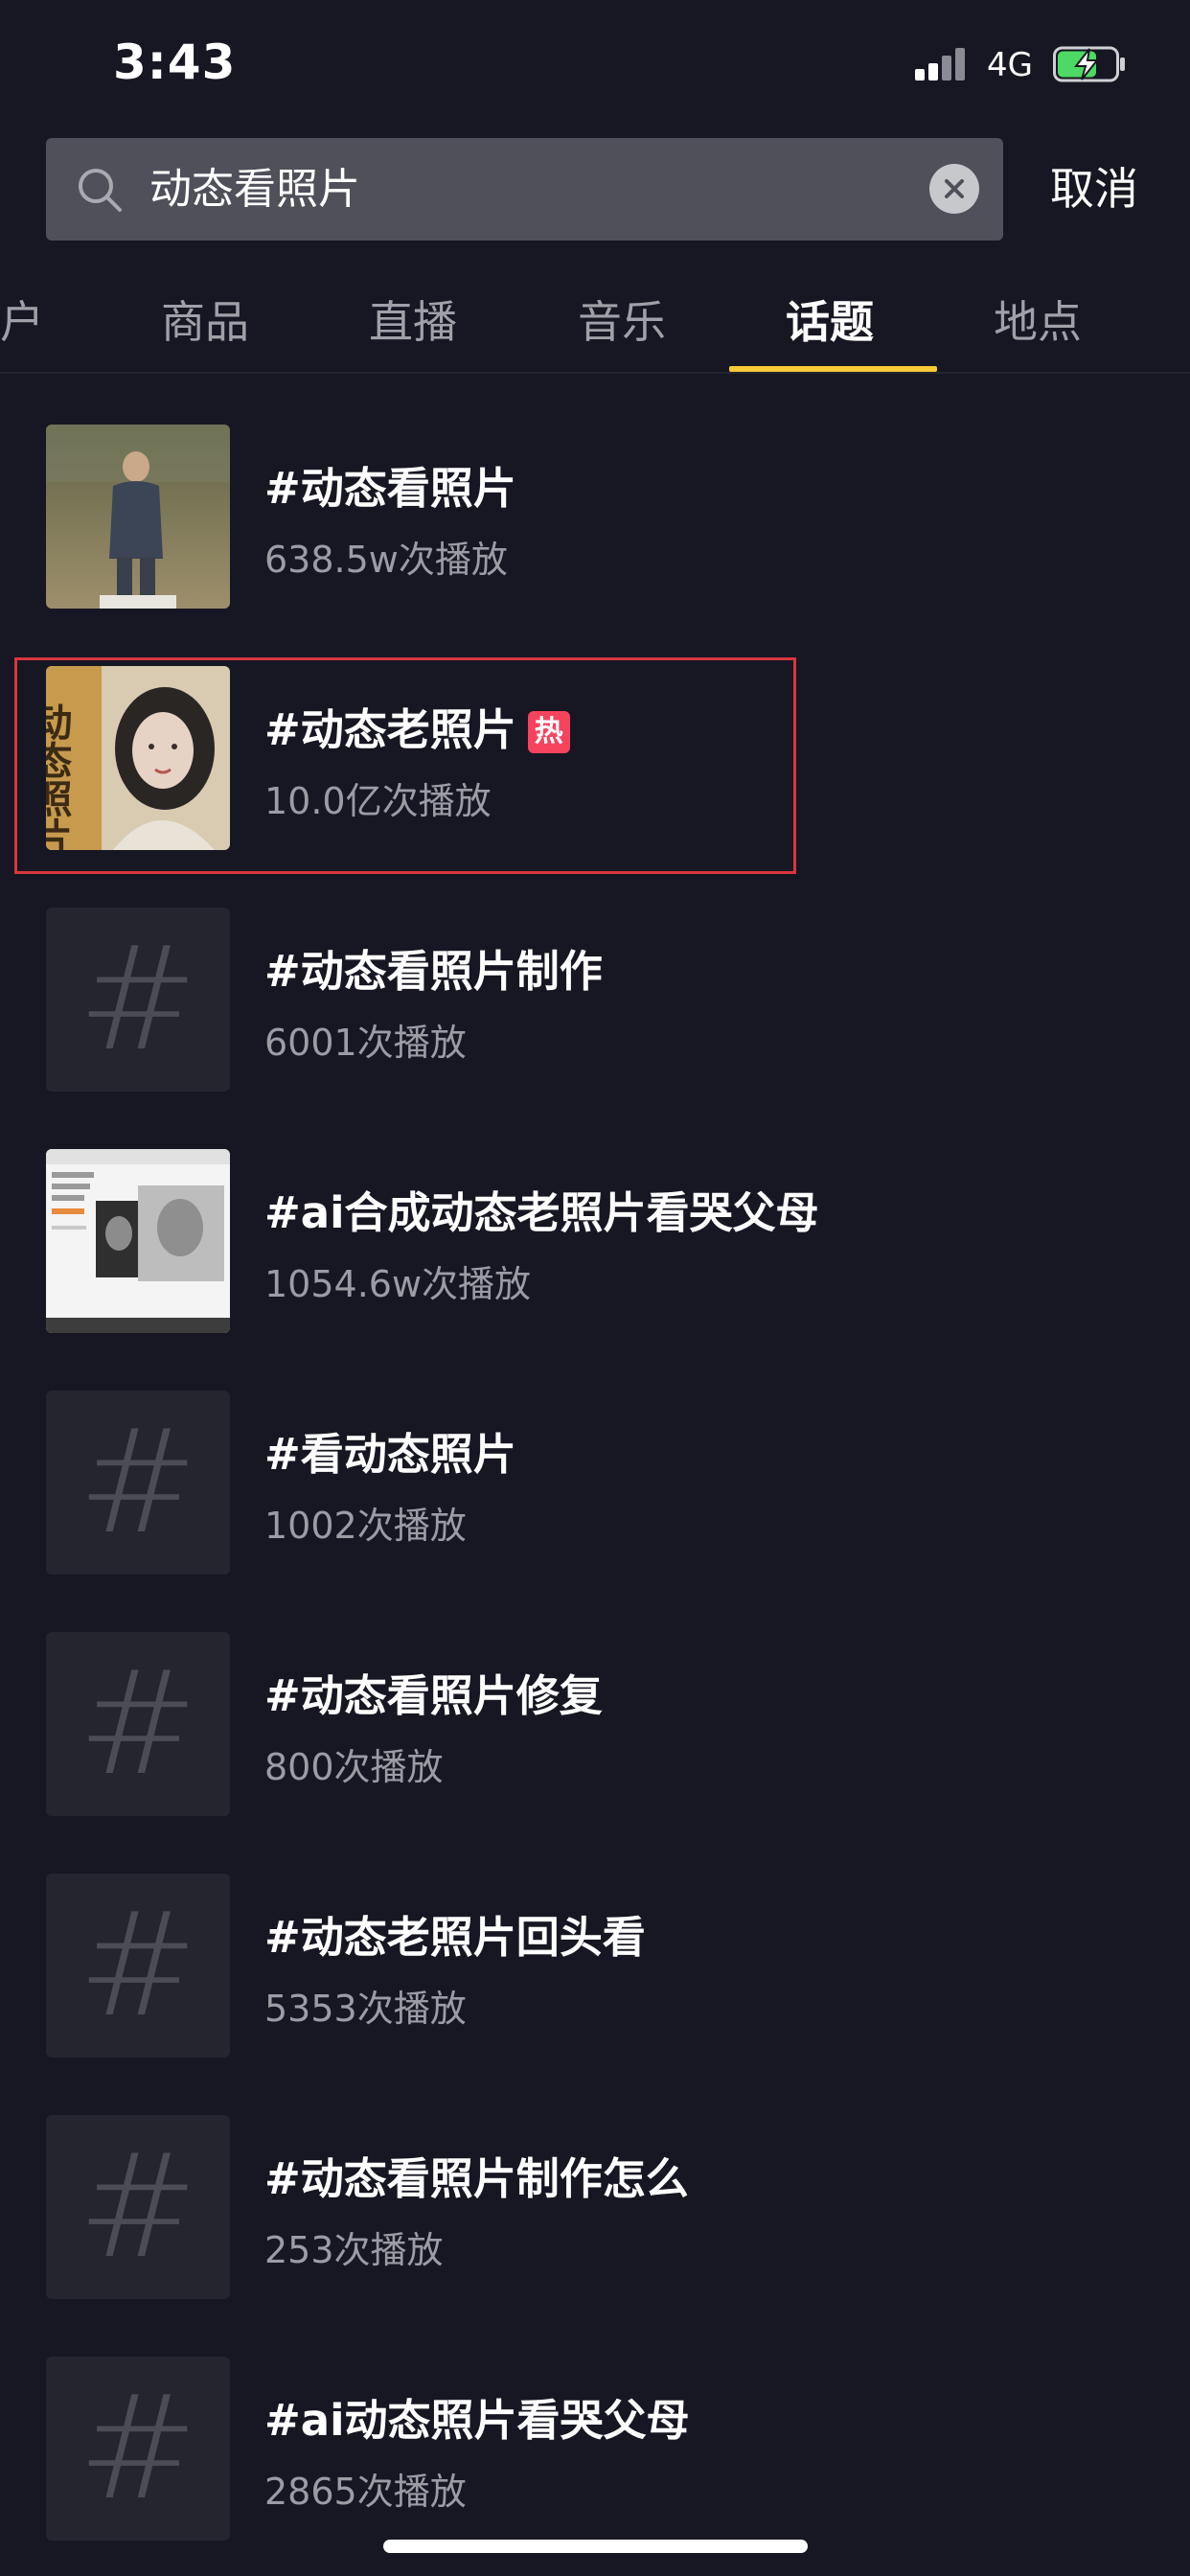 This screenshot has height=2576, width=1190. What do you see at coordinates (595, 535) in the screenshot?
I see `topic-row: #动态看照片 638.5w次播放` at bounding box center [595, 535].